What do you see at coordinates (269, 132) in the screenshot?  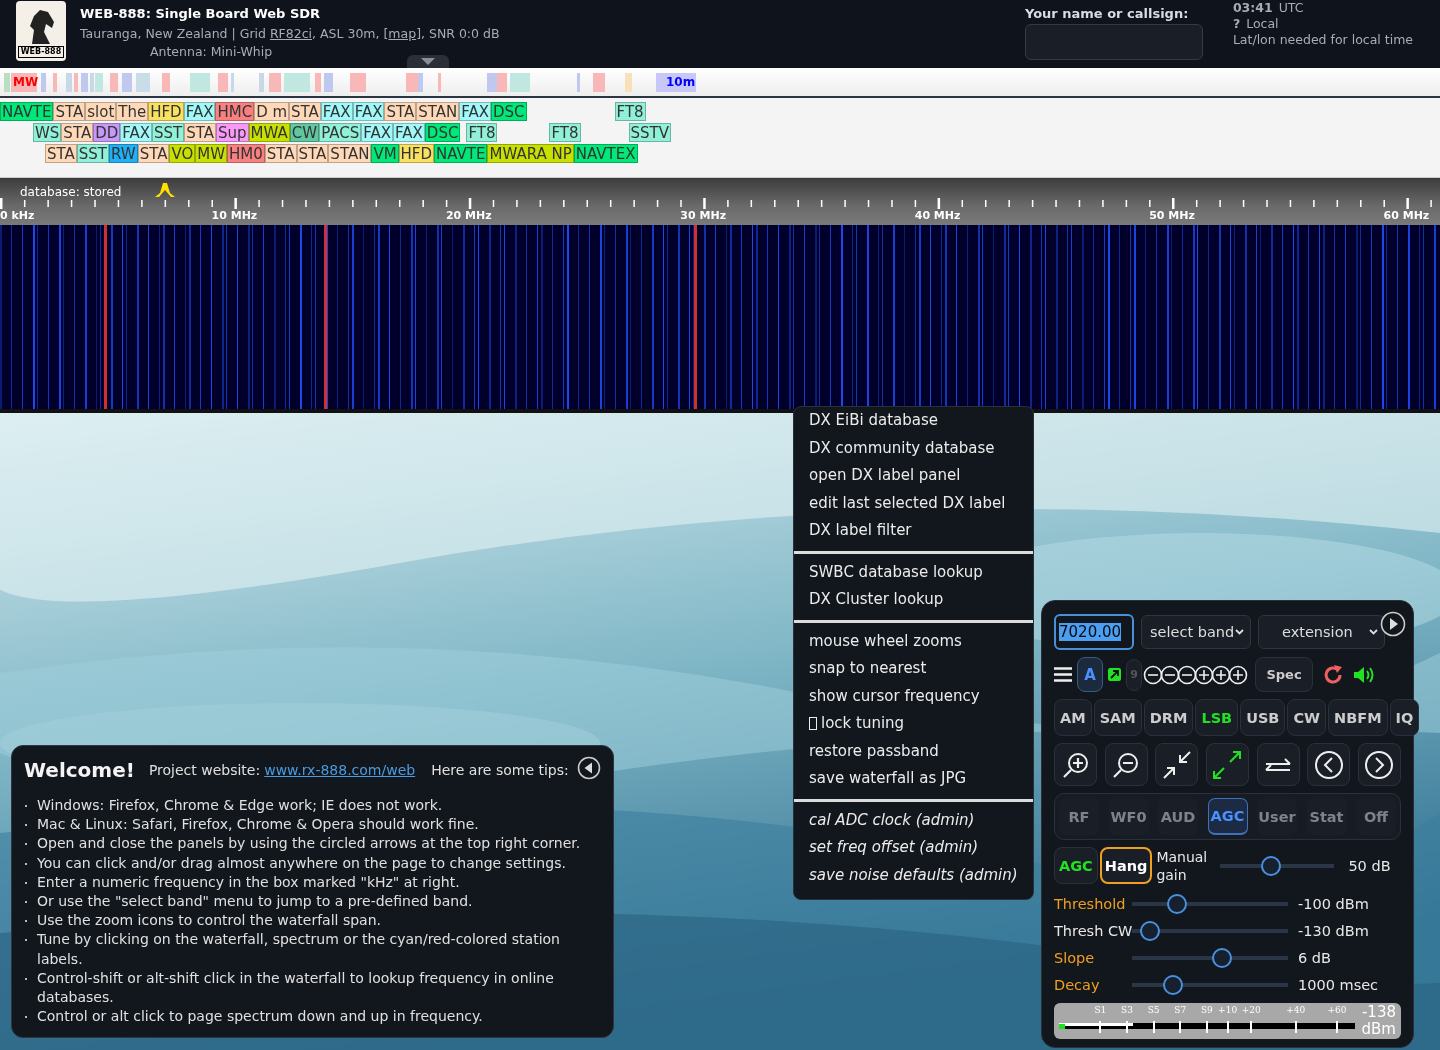 I see `station-label: MWA` at bounding box center [269, 132].